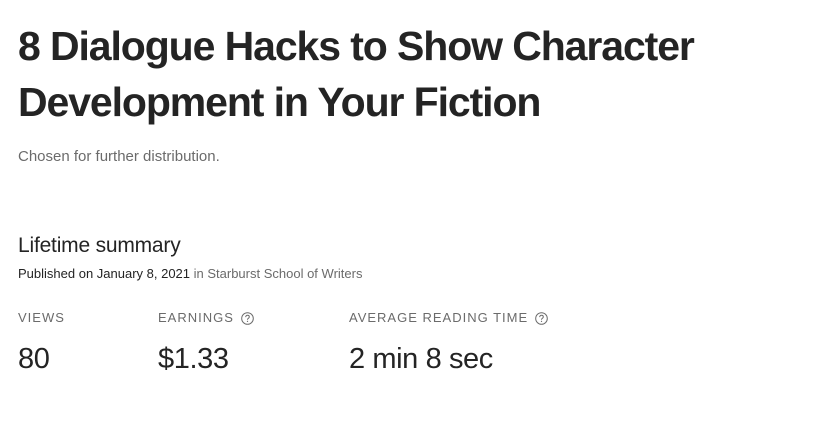 Image resolution: width=815 pixels, height=421 pixels. What do you see at coordinates (196, 317) in the screenshot?
I see `earnings-label-text: EARNINGS` at bounding box center [196, 317].